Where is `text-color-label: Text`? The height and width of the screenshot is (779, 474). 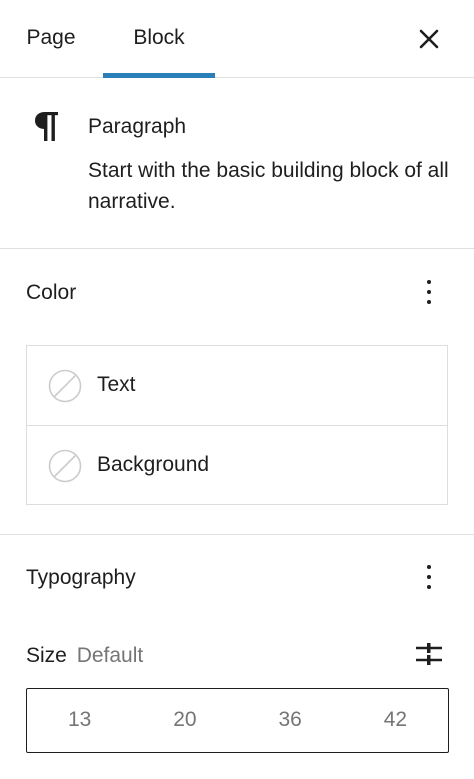 text-color-label: Text is located at coordinates (116, 384).